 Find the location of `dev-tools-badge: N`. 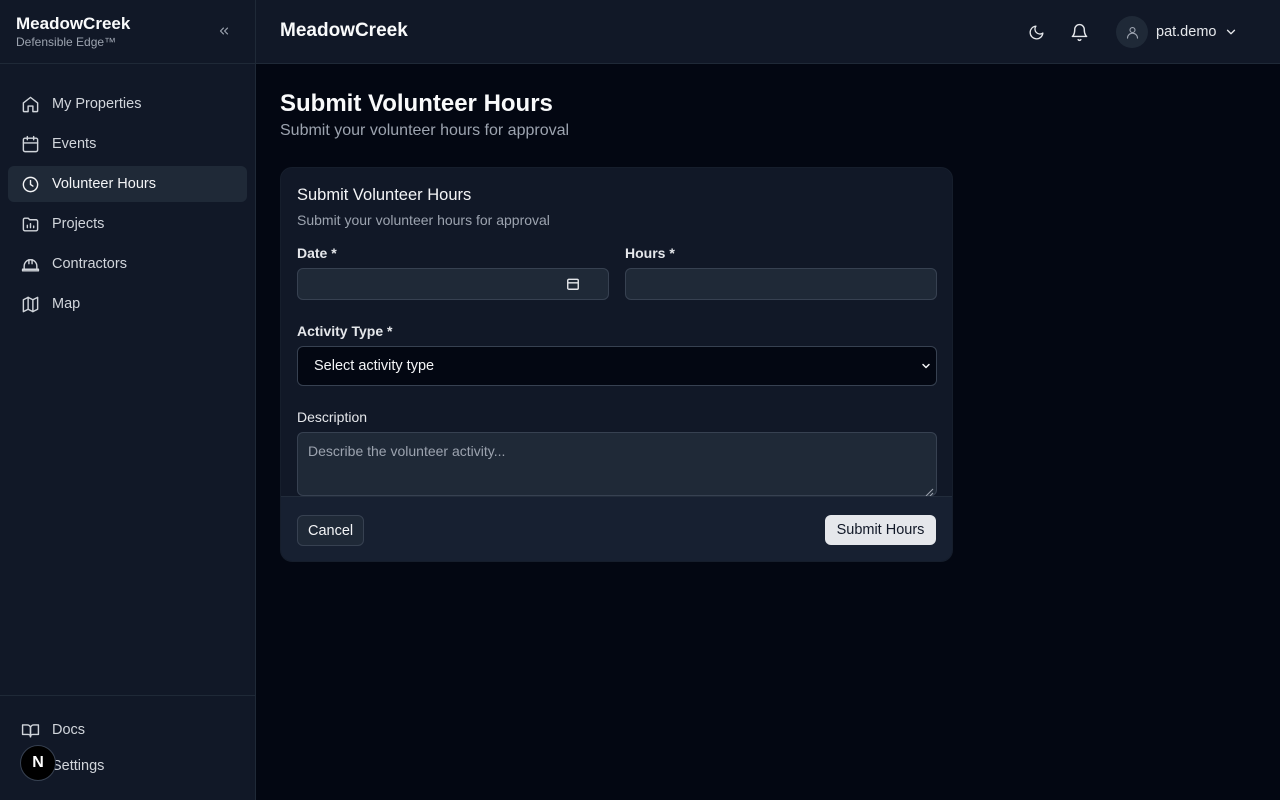

dev-tools-badge: N is located at coordinates (38, 763).